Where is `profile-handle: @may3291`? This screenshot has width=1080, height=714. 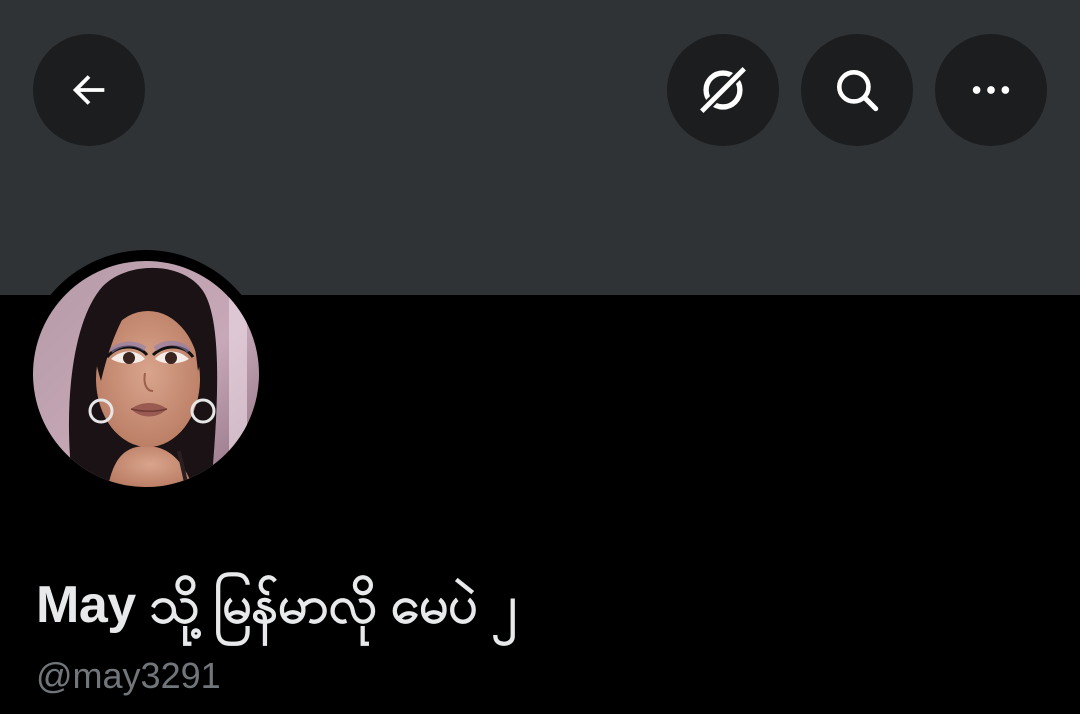
profile-handle: @may3291 is located at coordinates (128, 675).